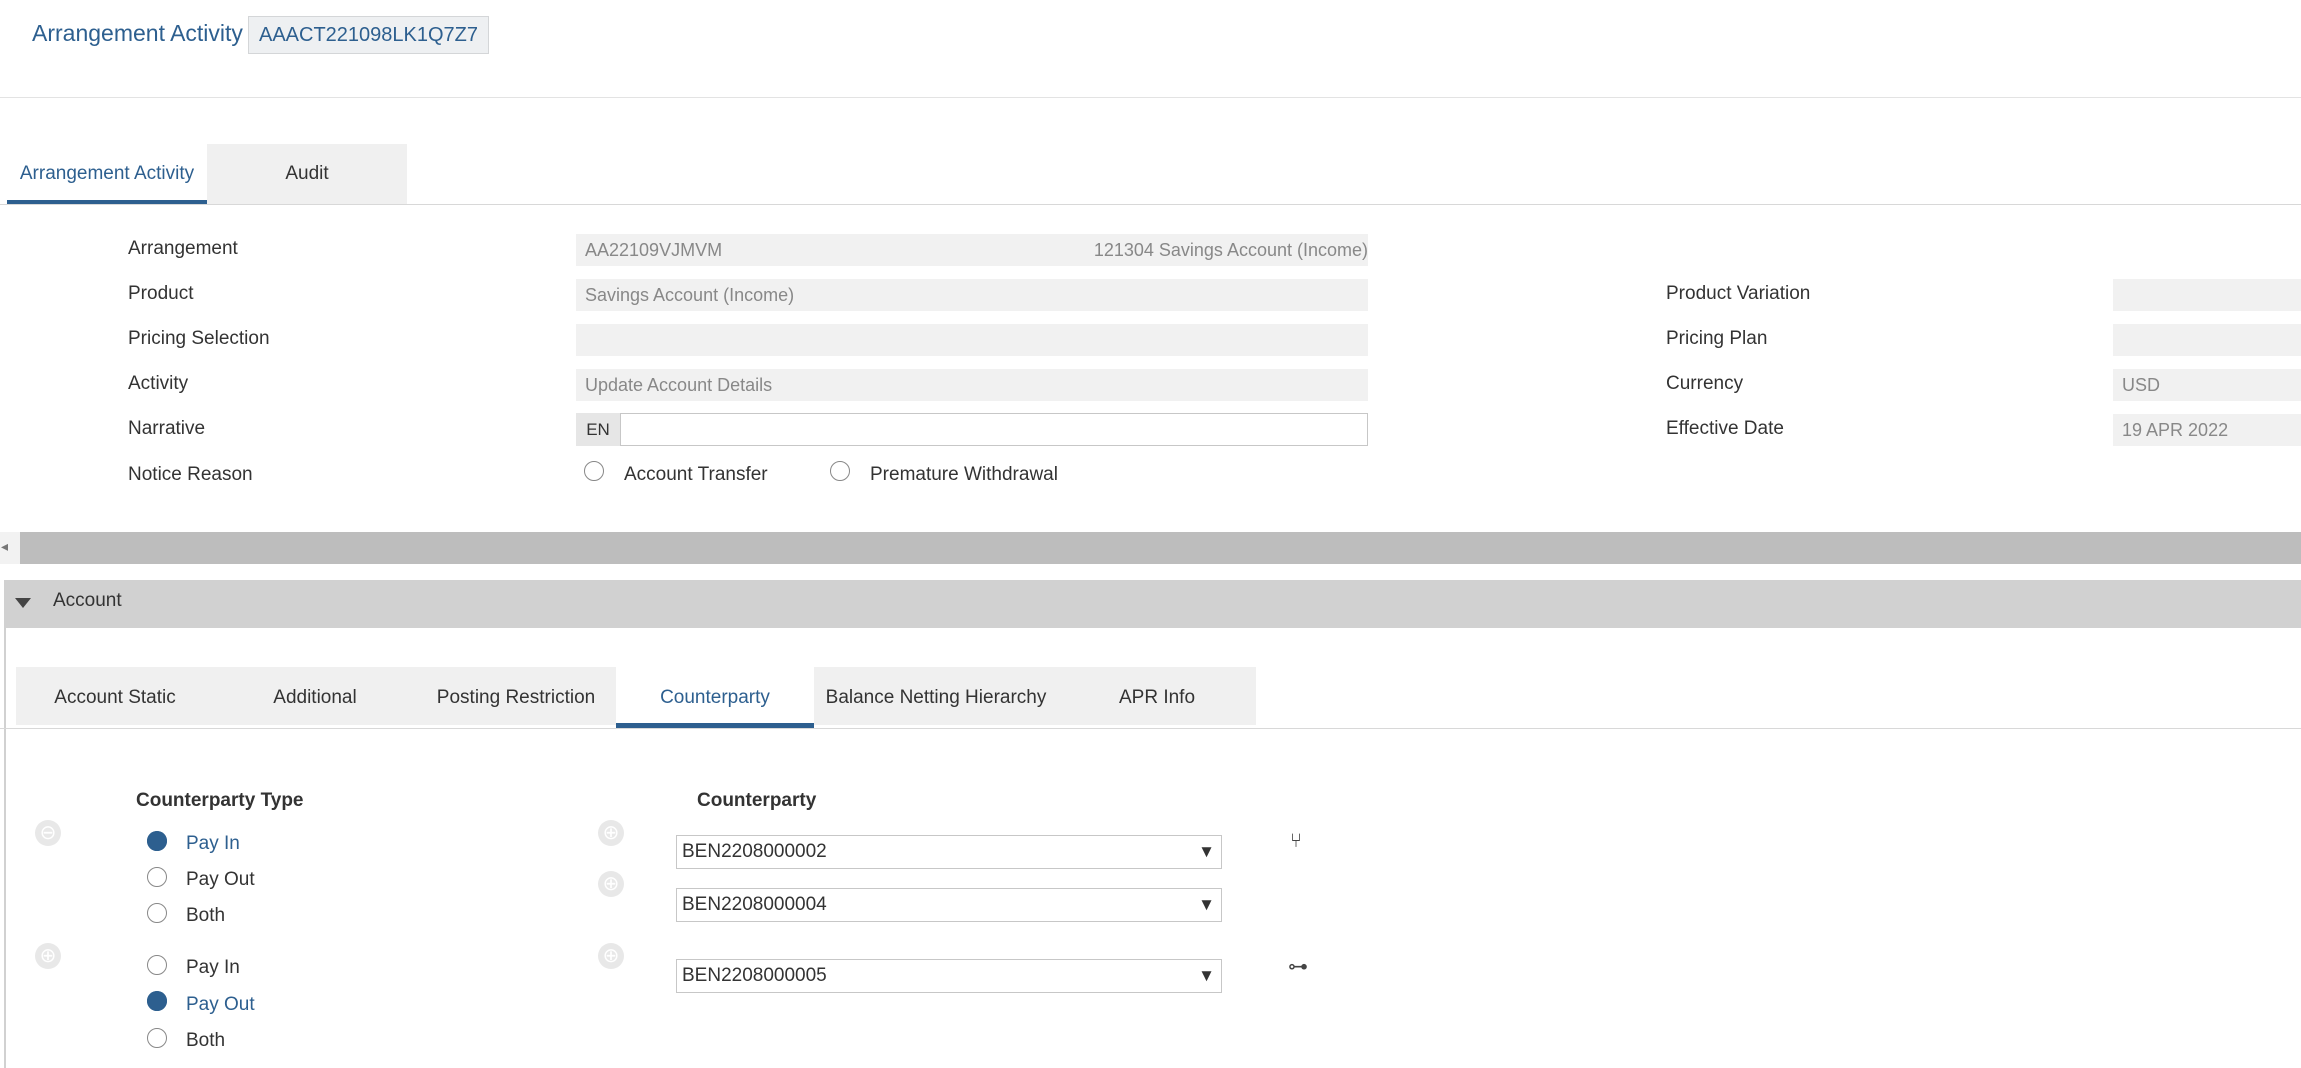 This screenshot has width=2301, height=1068. I want to click on group1-both-label: Both, so click(206, 915).